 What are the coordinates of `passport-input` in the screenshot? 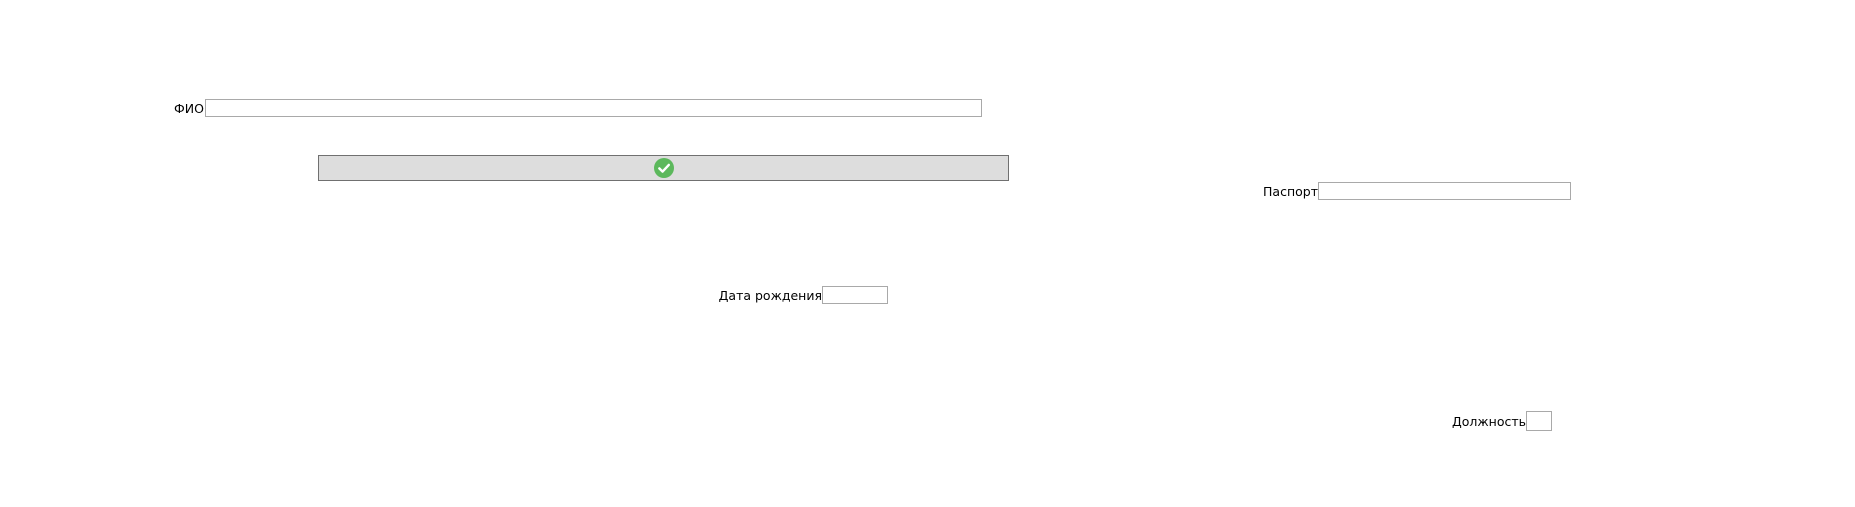 It's located at (1444, 191).